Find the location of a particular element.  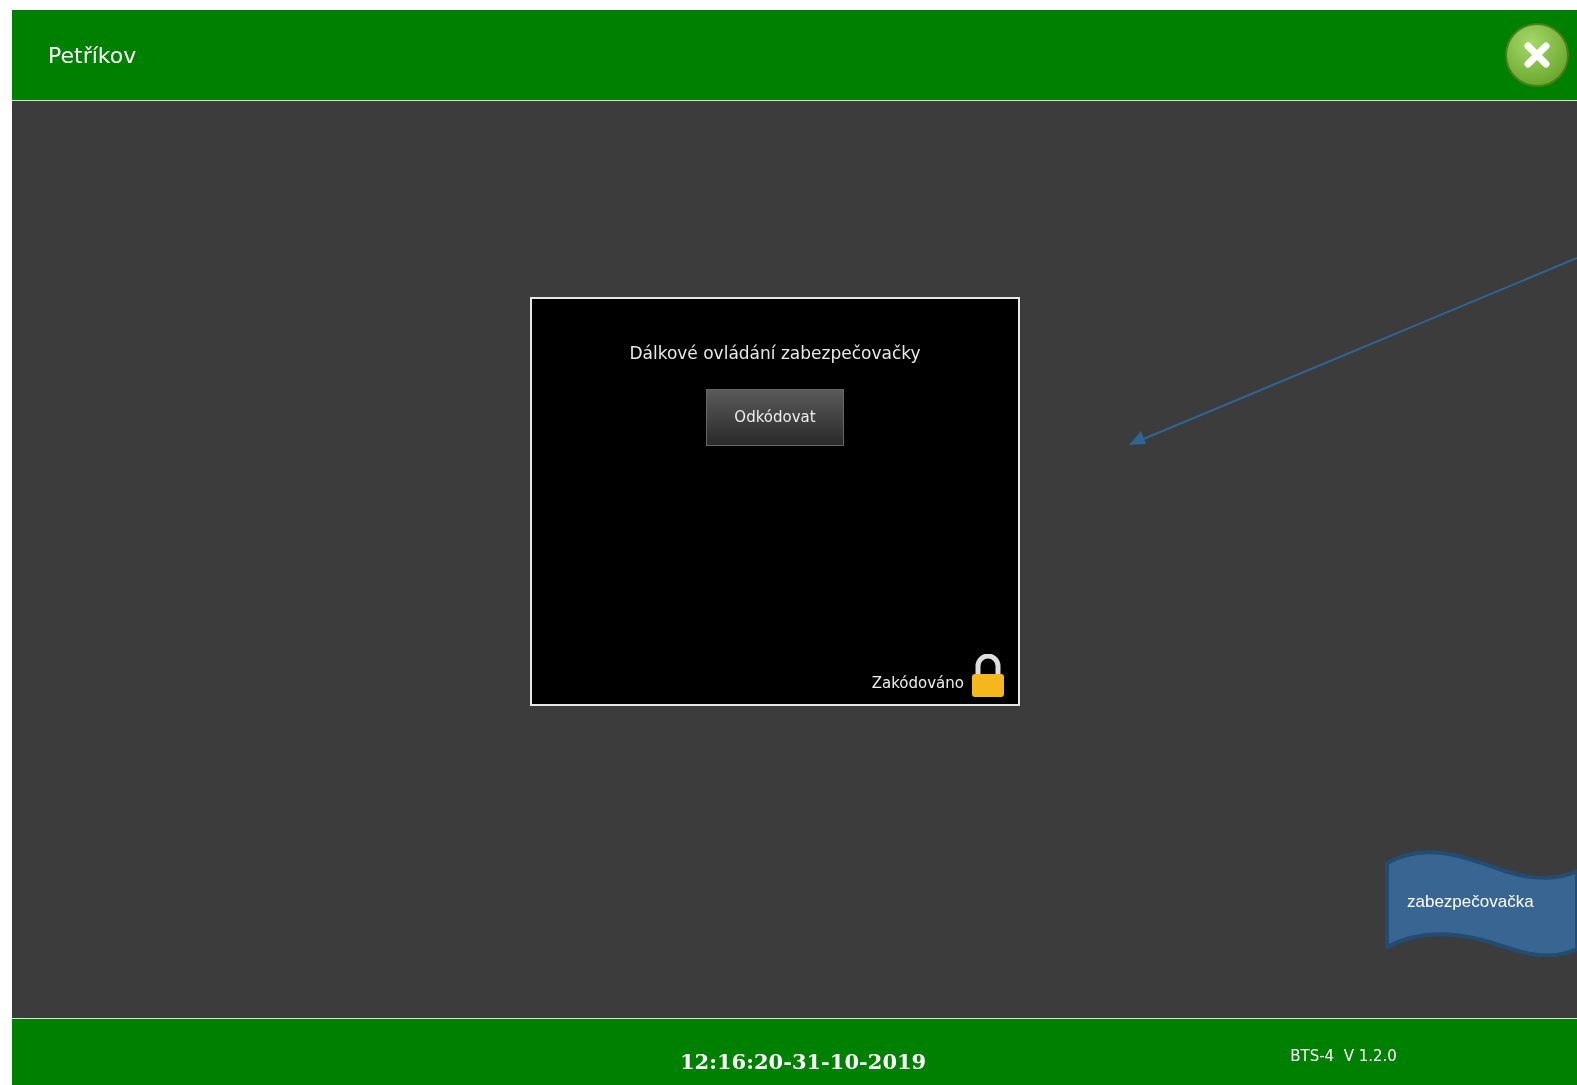

window-title: Petříkov is located at coordinates (92, 55).